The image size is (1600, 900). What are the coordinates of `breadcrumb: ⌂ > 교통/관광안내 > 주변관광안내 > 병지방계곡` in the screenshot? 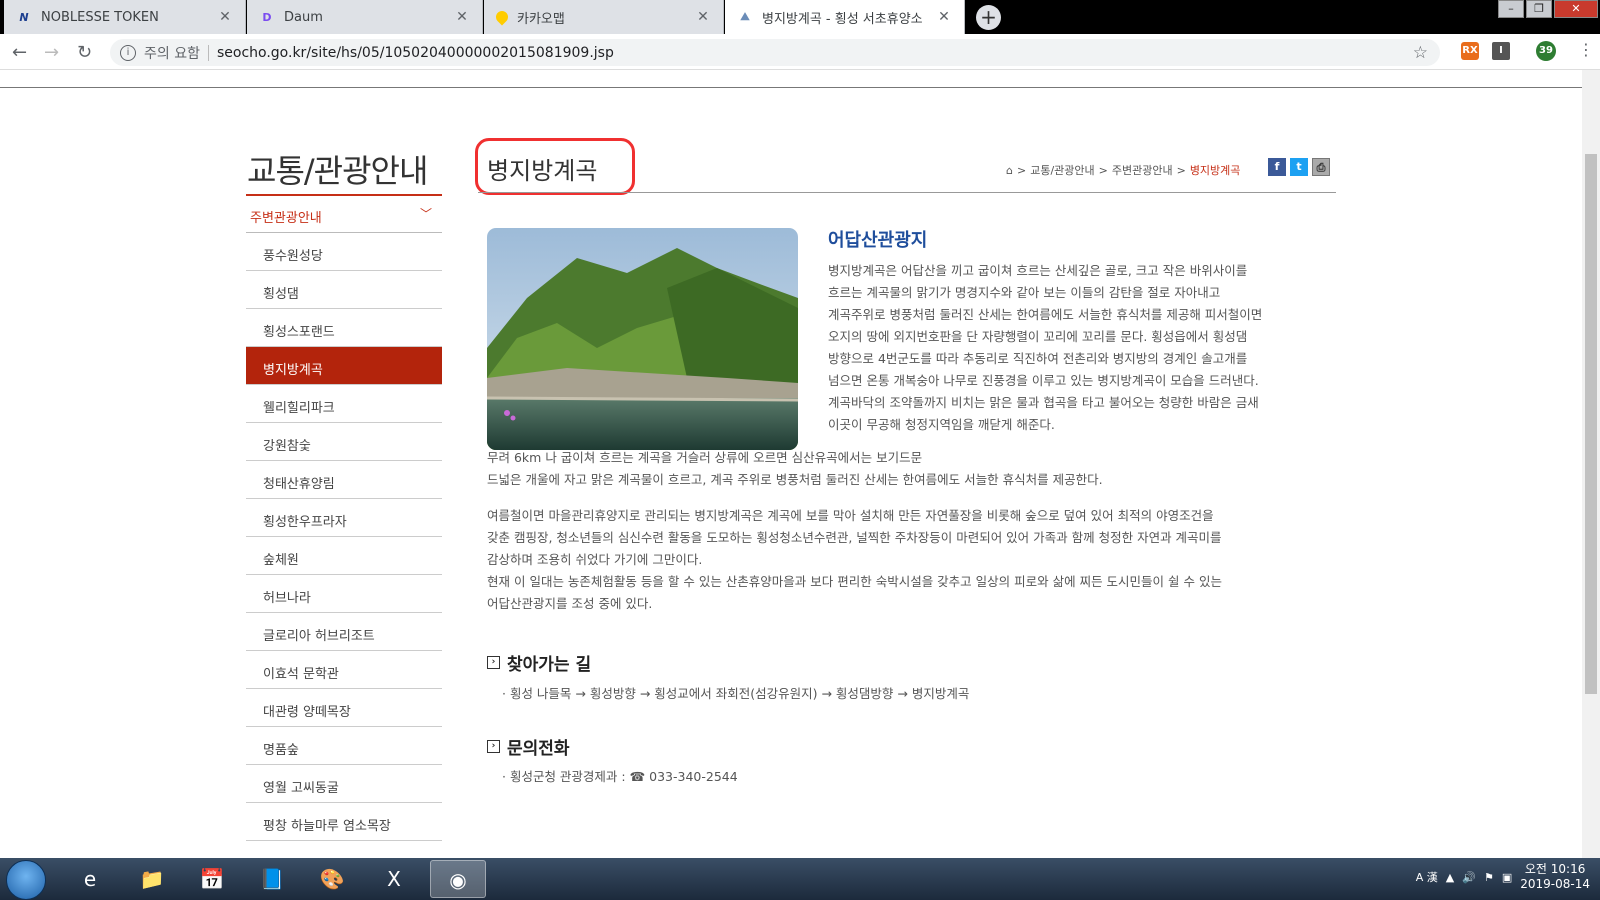 It's located at (1123, 170).